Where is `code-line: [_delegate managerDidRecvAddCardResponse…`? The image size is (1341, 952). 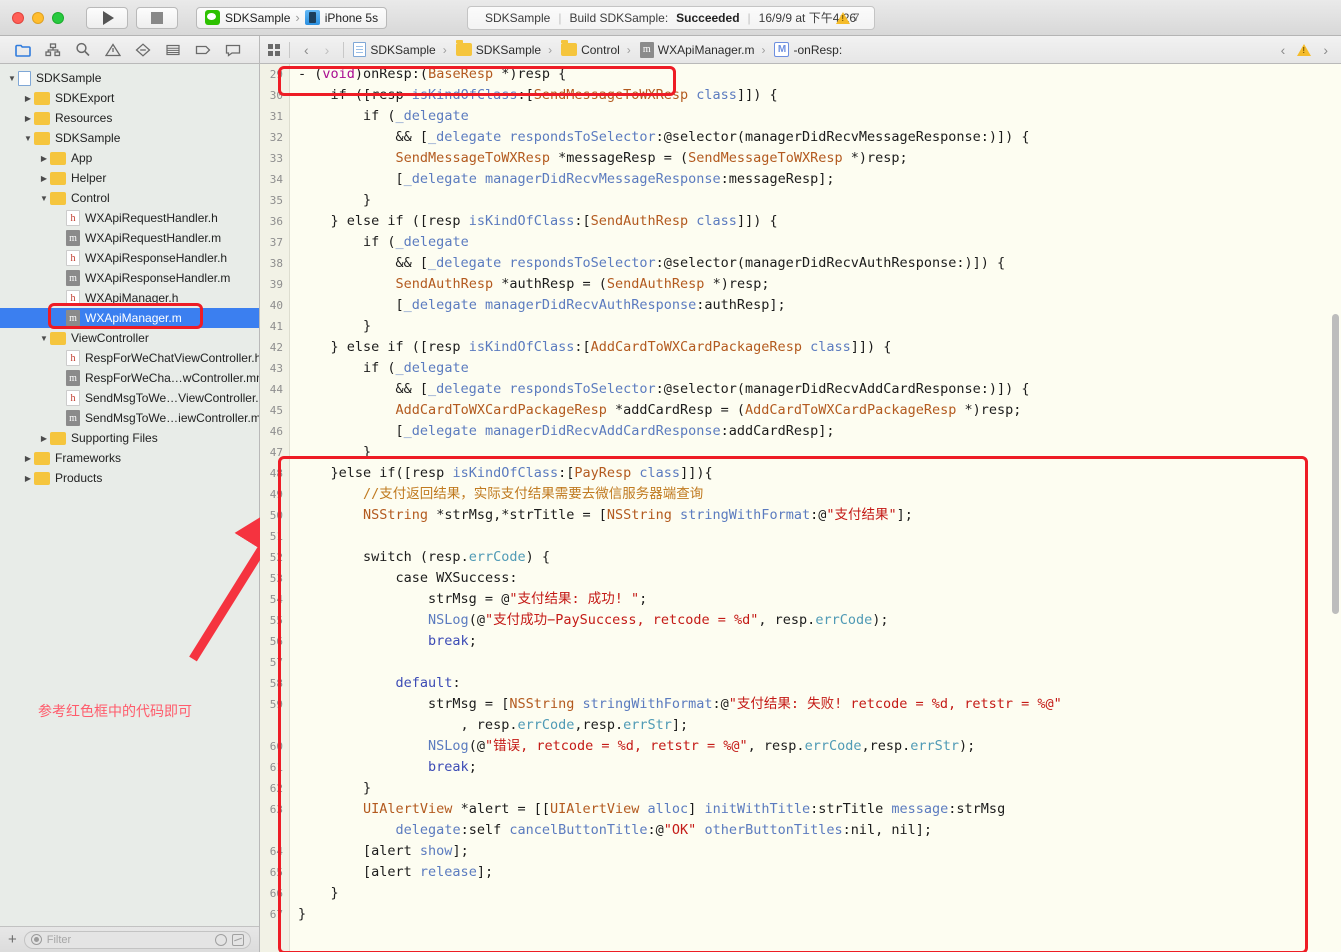 code-line: [_delegate managerDidRecvAddCardResponse… is located at coordinates (819, 431).